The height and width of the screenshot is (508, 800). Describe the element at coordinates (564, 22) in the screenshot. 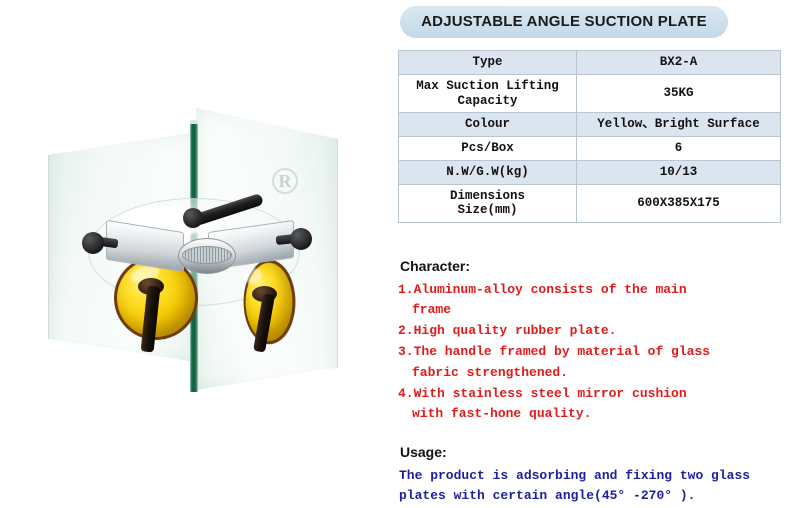

I see `page-title: ADJUSTABLE ANGLE SUCTION PLATE` at that location.